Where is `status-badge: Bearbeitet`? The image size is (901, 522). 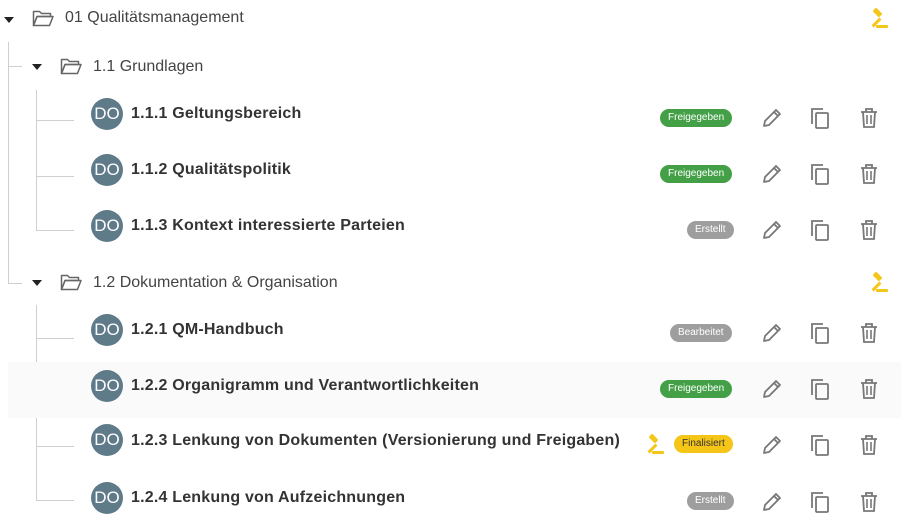 status-badge: Bearbeitet is located at coordinates (701, 333).